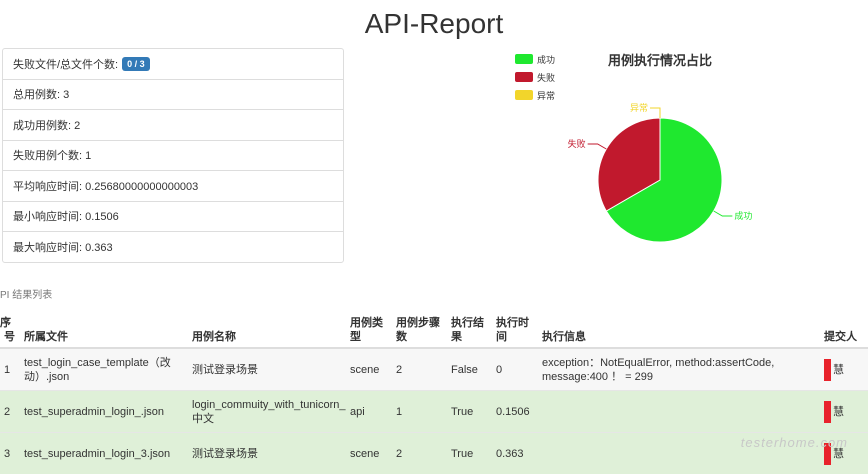 This screenshot has width=868, height=474. I want to click on legend-item-fail: 失败, so click(535, 77).